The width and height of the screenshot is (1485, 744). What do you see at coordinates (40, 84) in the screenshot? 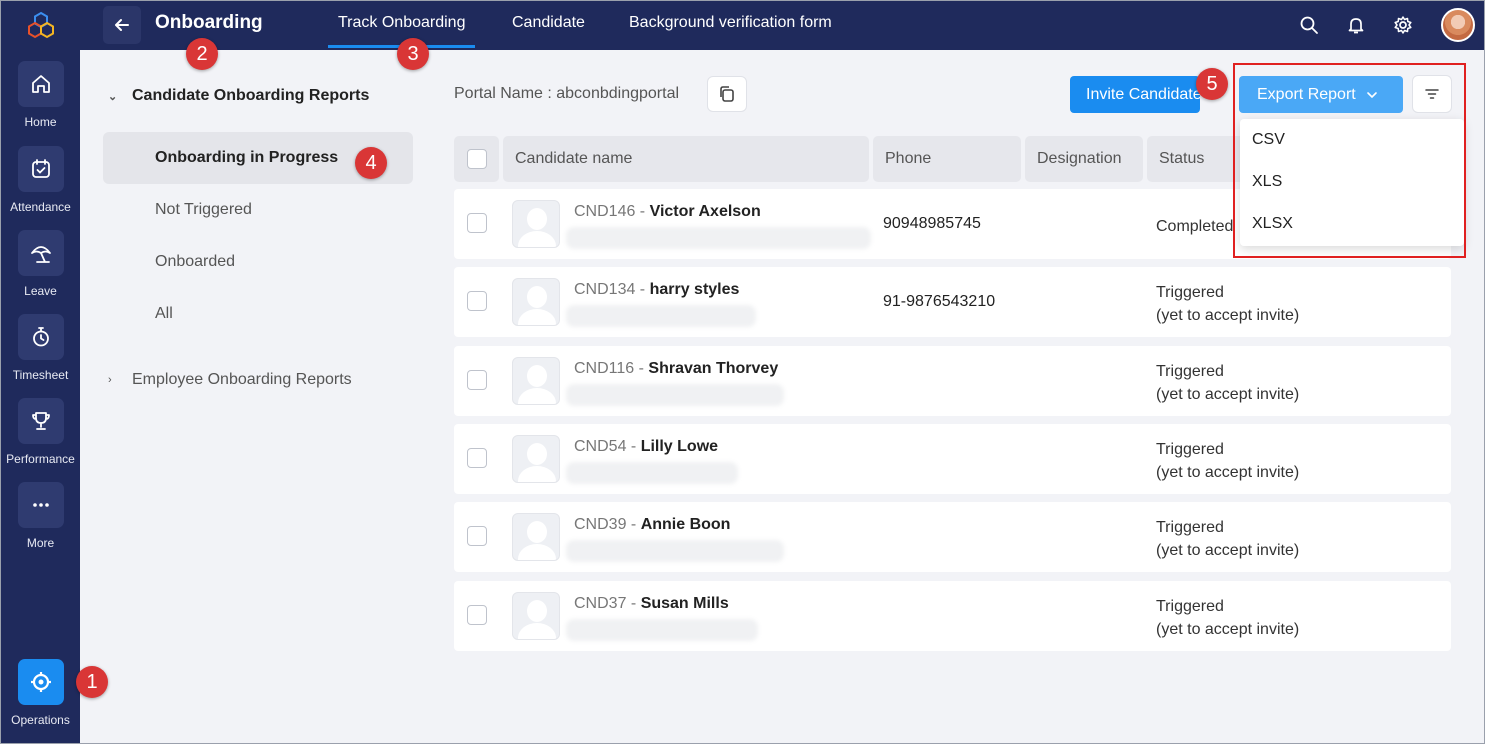
I see `home-icon` at bounding box center [40, 84].